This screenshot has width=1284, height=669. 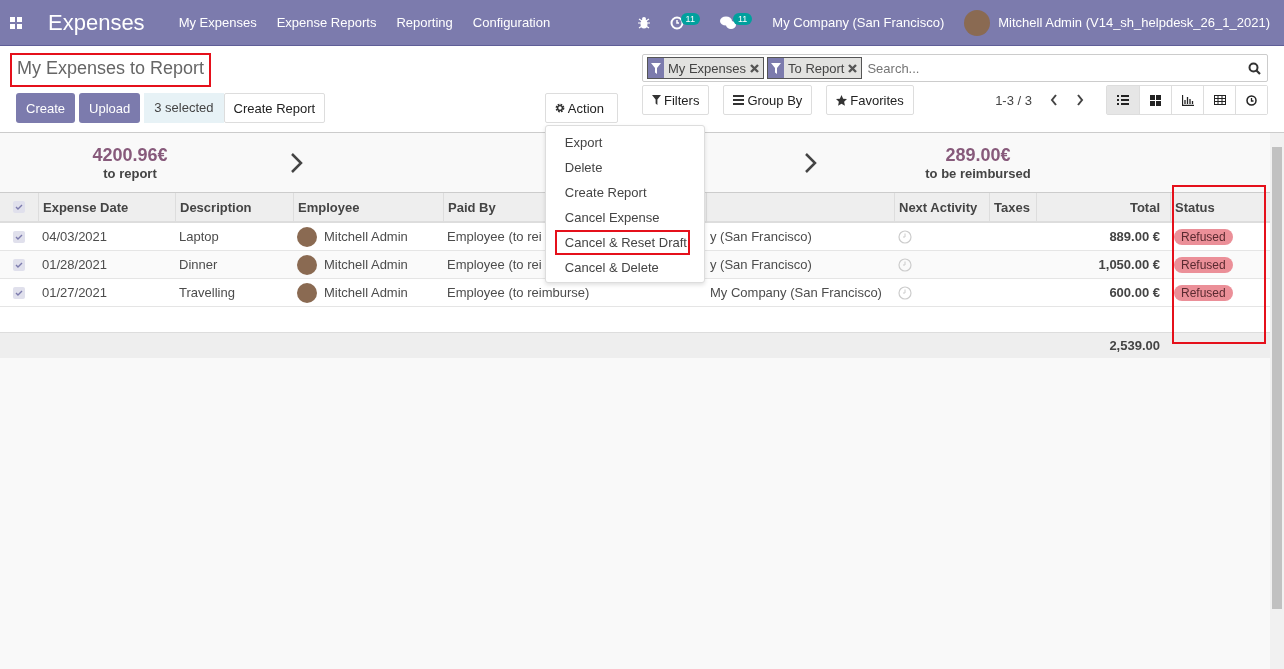 I want to click on dropdown-menu-item: Cancel & Reset Draft, so click(x=622, y=242).